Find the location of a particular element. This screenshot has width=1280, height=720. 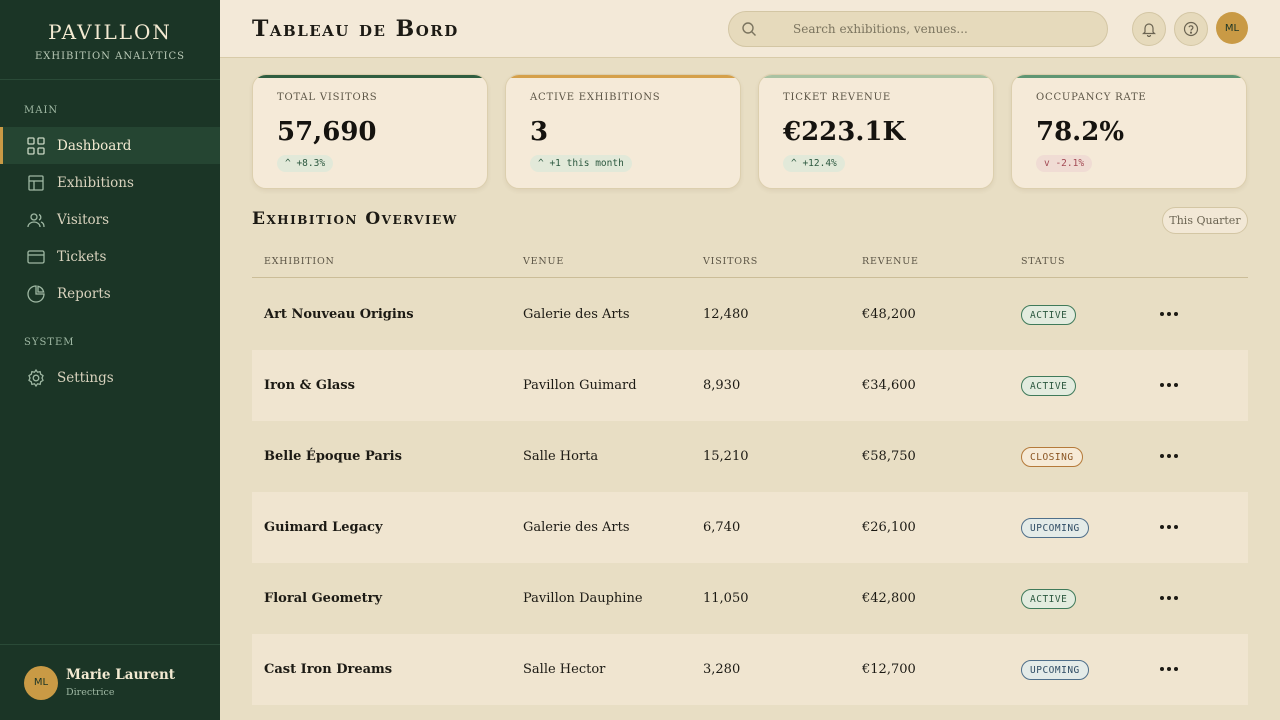

revenue-value: €58,750 is located at coordinates (889, 456).